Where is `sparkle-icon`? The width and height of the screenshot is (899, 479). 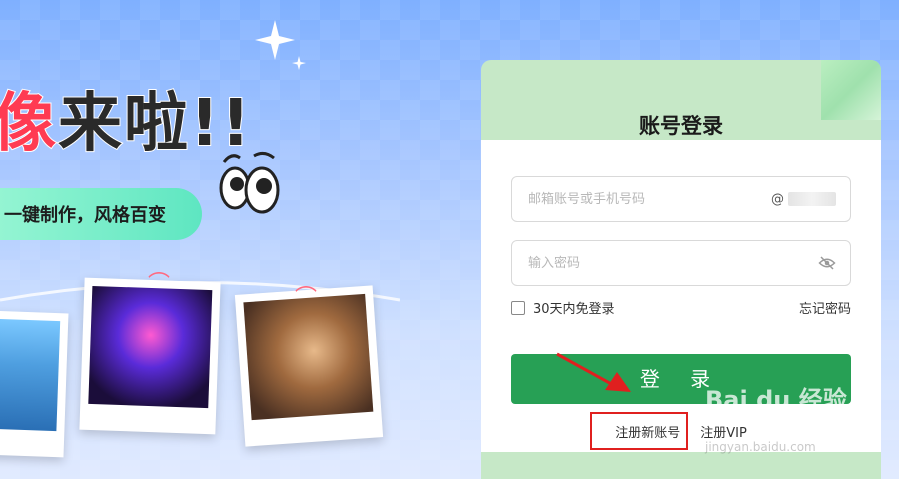
sparkle-icon is located at coordinates (280, 45).